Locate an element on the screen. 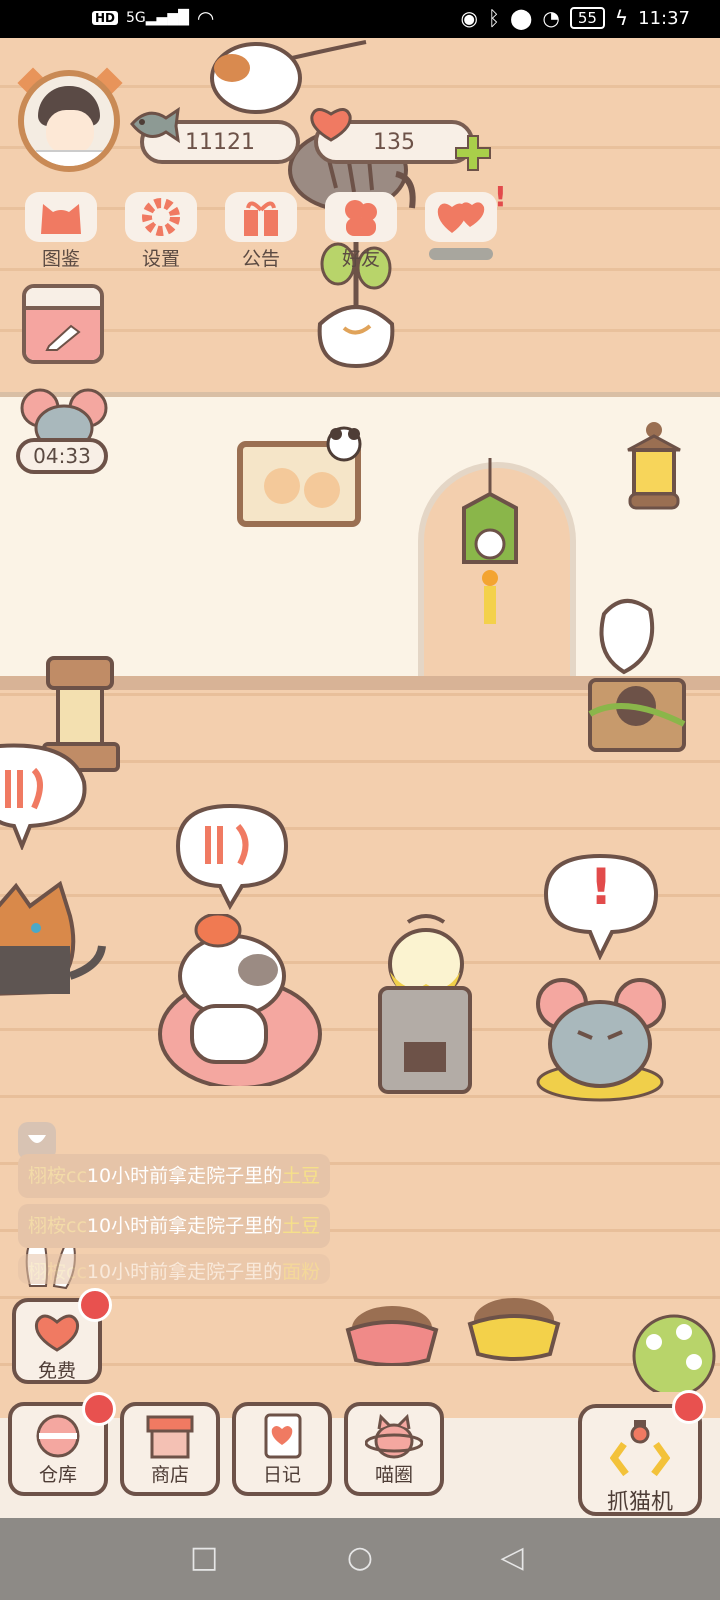  pencil-icon is located at coordinates (63, 335).